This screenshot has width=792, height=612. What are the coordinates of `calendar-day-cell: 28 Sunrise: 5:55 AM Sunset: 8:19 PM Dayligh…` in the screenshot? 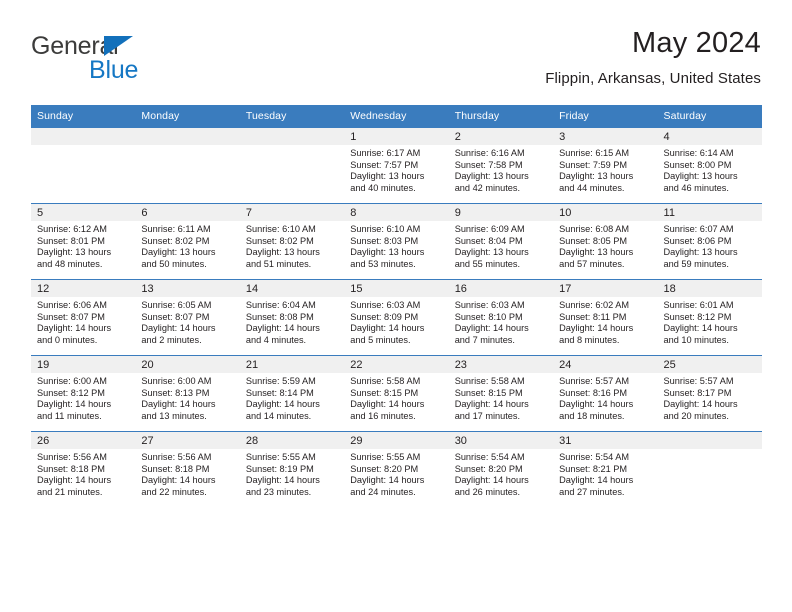 It's located at (292, 469).